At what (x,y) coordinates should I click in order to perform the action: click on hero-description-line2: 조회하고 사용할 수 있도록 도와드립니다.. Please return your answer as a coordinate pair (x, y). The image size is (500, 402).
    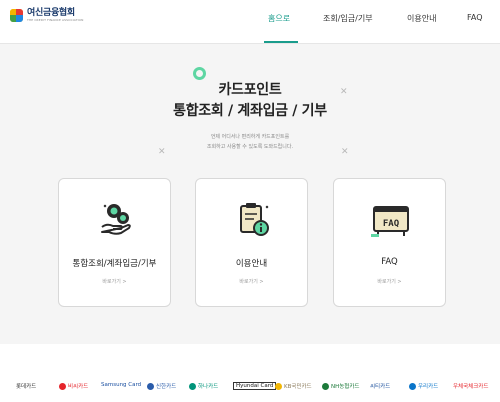
    Looking at the image, I should click on (250, 147).